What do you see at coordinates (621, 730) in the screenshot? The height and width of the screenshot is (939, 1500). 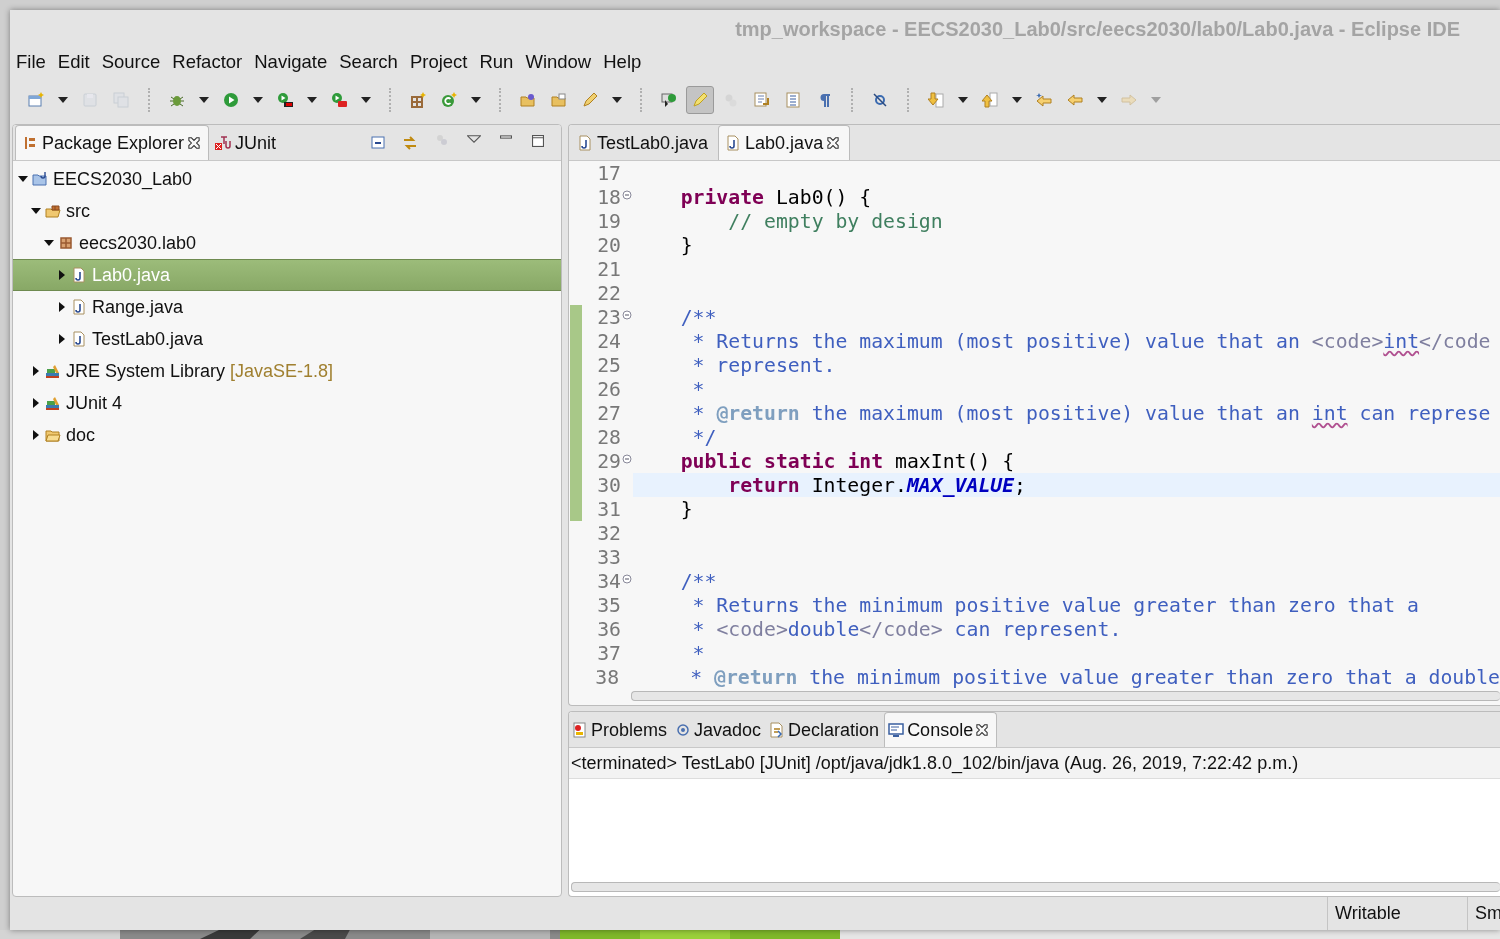 I see `tab: Problems` at bounding box center [621, 730].